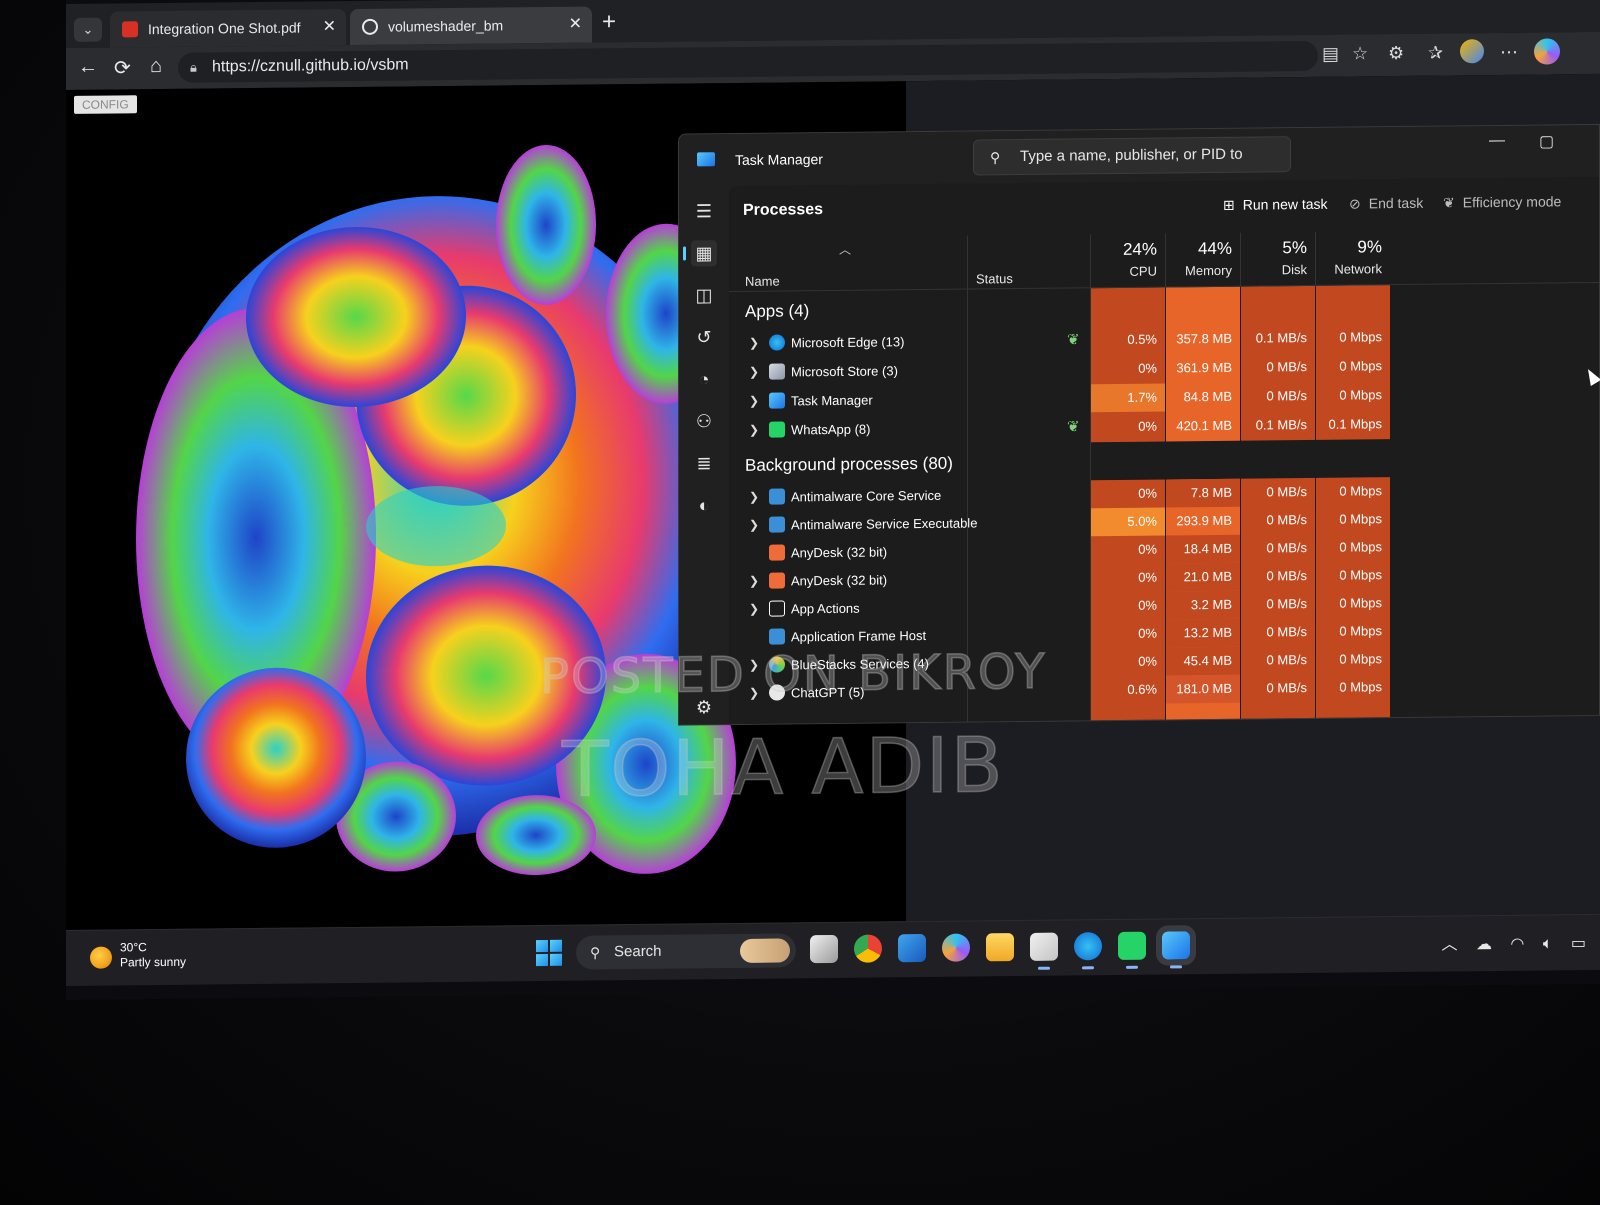 This screenshot has width=1600, height=1205. Describe the element at coordinates (793, 674) in the screenshot. I see `watermark-line-1: POSTED ON BIKROY` at that location.